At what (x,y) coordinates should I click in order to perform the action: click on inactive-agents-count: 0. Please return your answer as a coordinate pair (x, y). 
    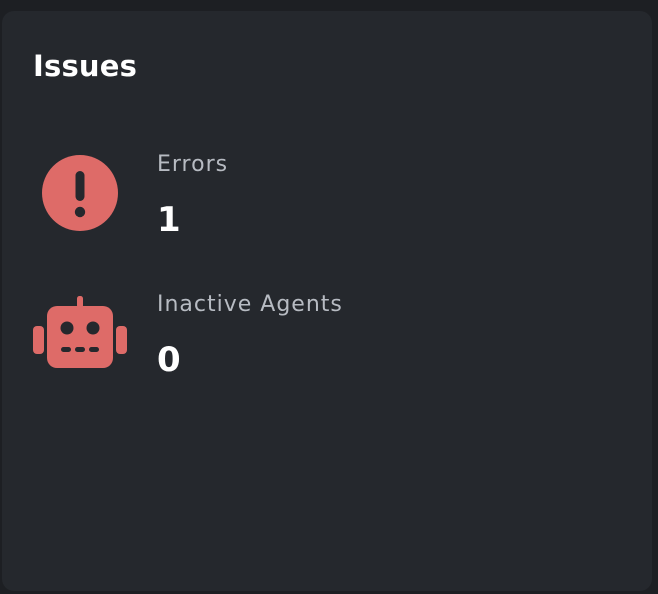
    Looking at the image, I should click on (169, 360).